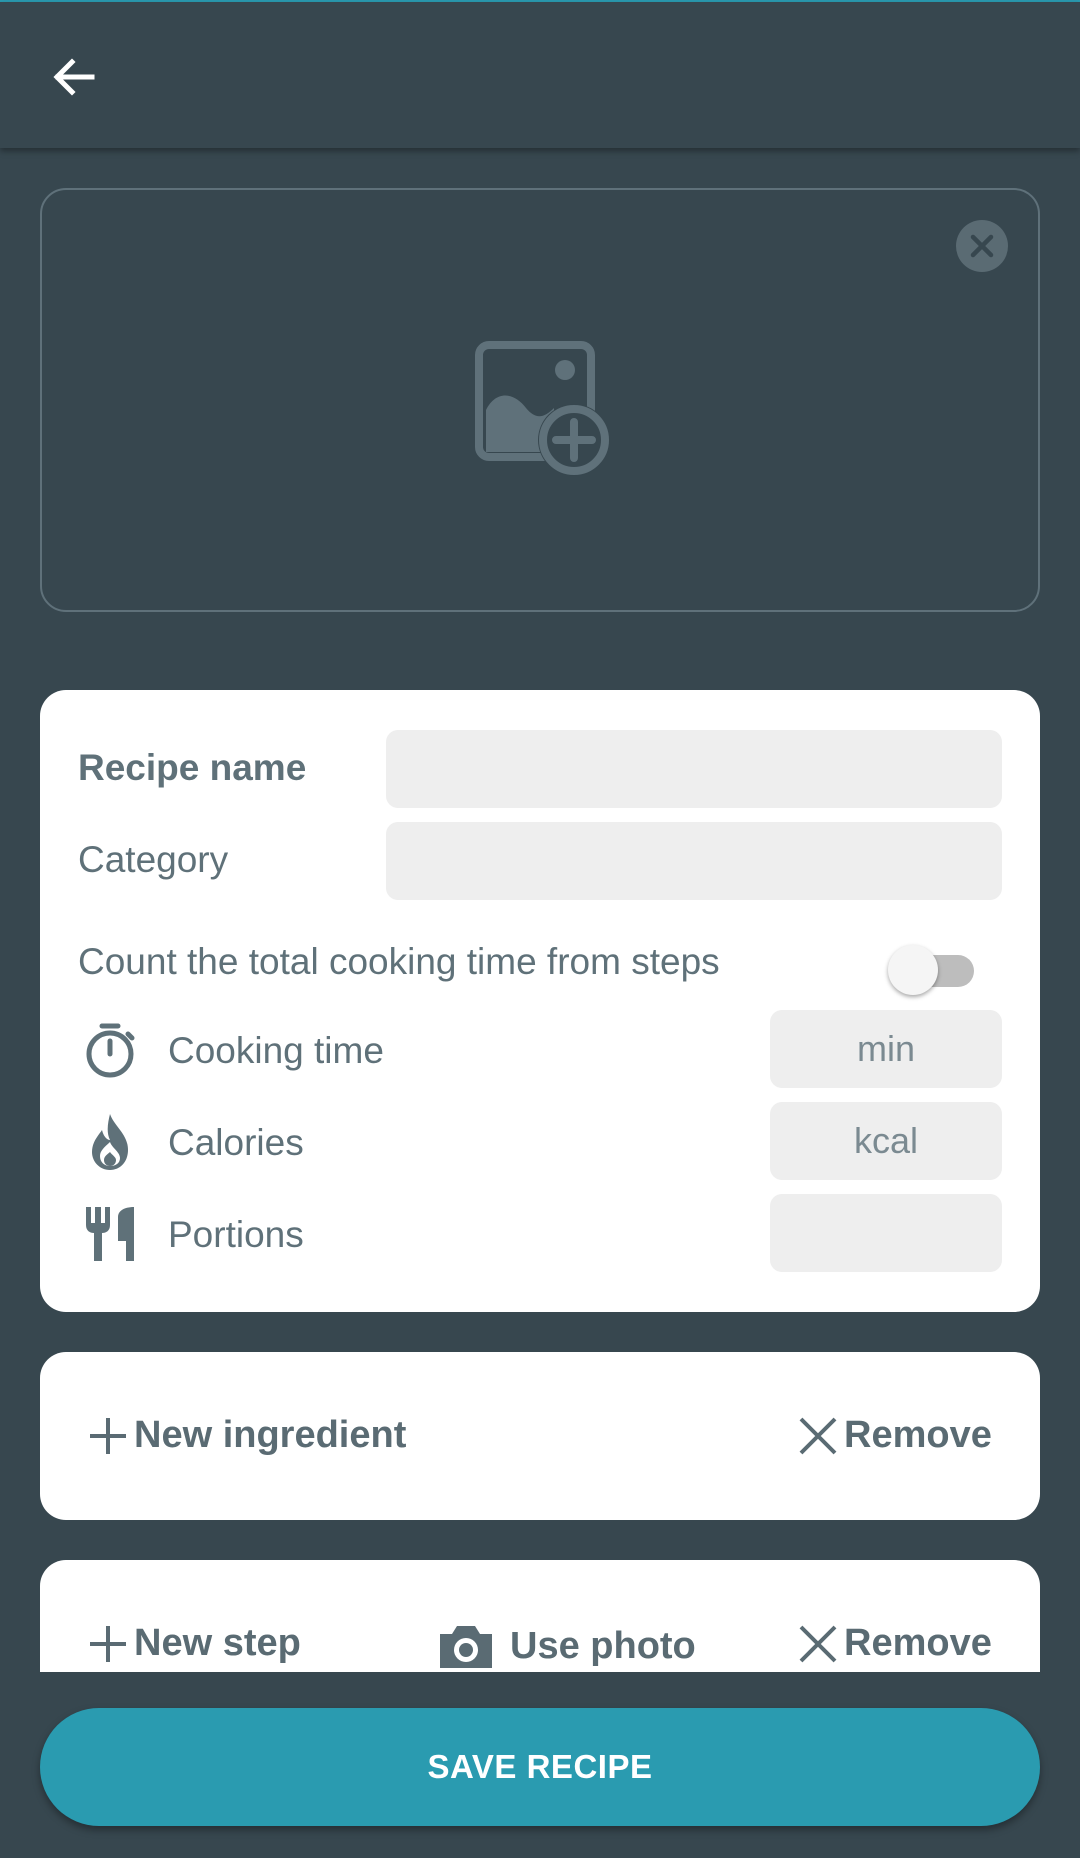 The image size is (1080, 1858). I want to click on auto-time-label: Count the total cooking time from steps, so click(399, 961).